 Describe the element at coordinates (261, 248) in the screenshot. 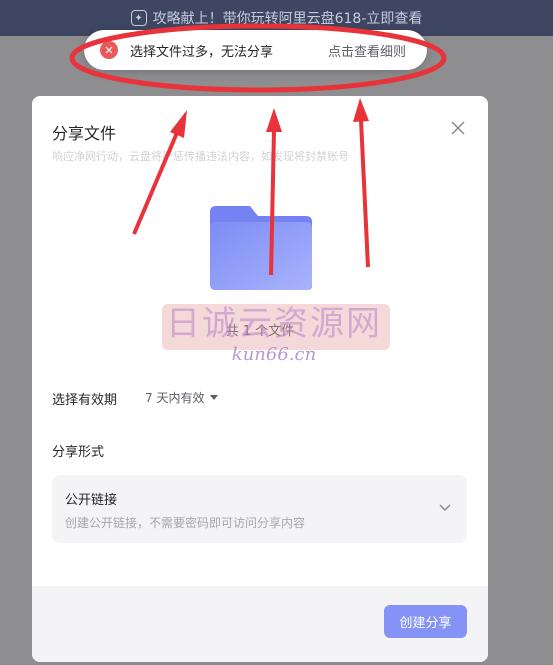

I see `folder-icon` at that location.